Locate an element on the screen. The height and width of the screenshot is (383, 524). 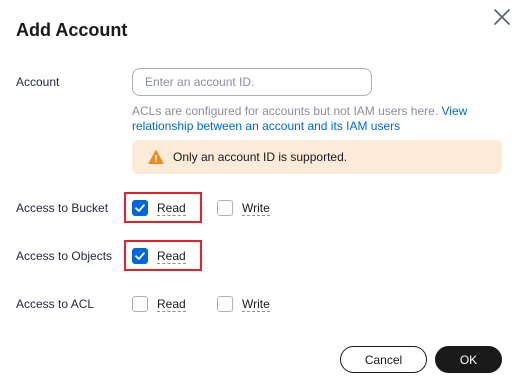
objects-read-checkbox: Read is located at coordinates (159, 256).